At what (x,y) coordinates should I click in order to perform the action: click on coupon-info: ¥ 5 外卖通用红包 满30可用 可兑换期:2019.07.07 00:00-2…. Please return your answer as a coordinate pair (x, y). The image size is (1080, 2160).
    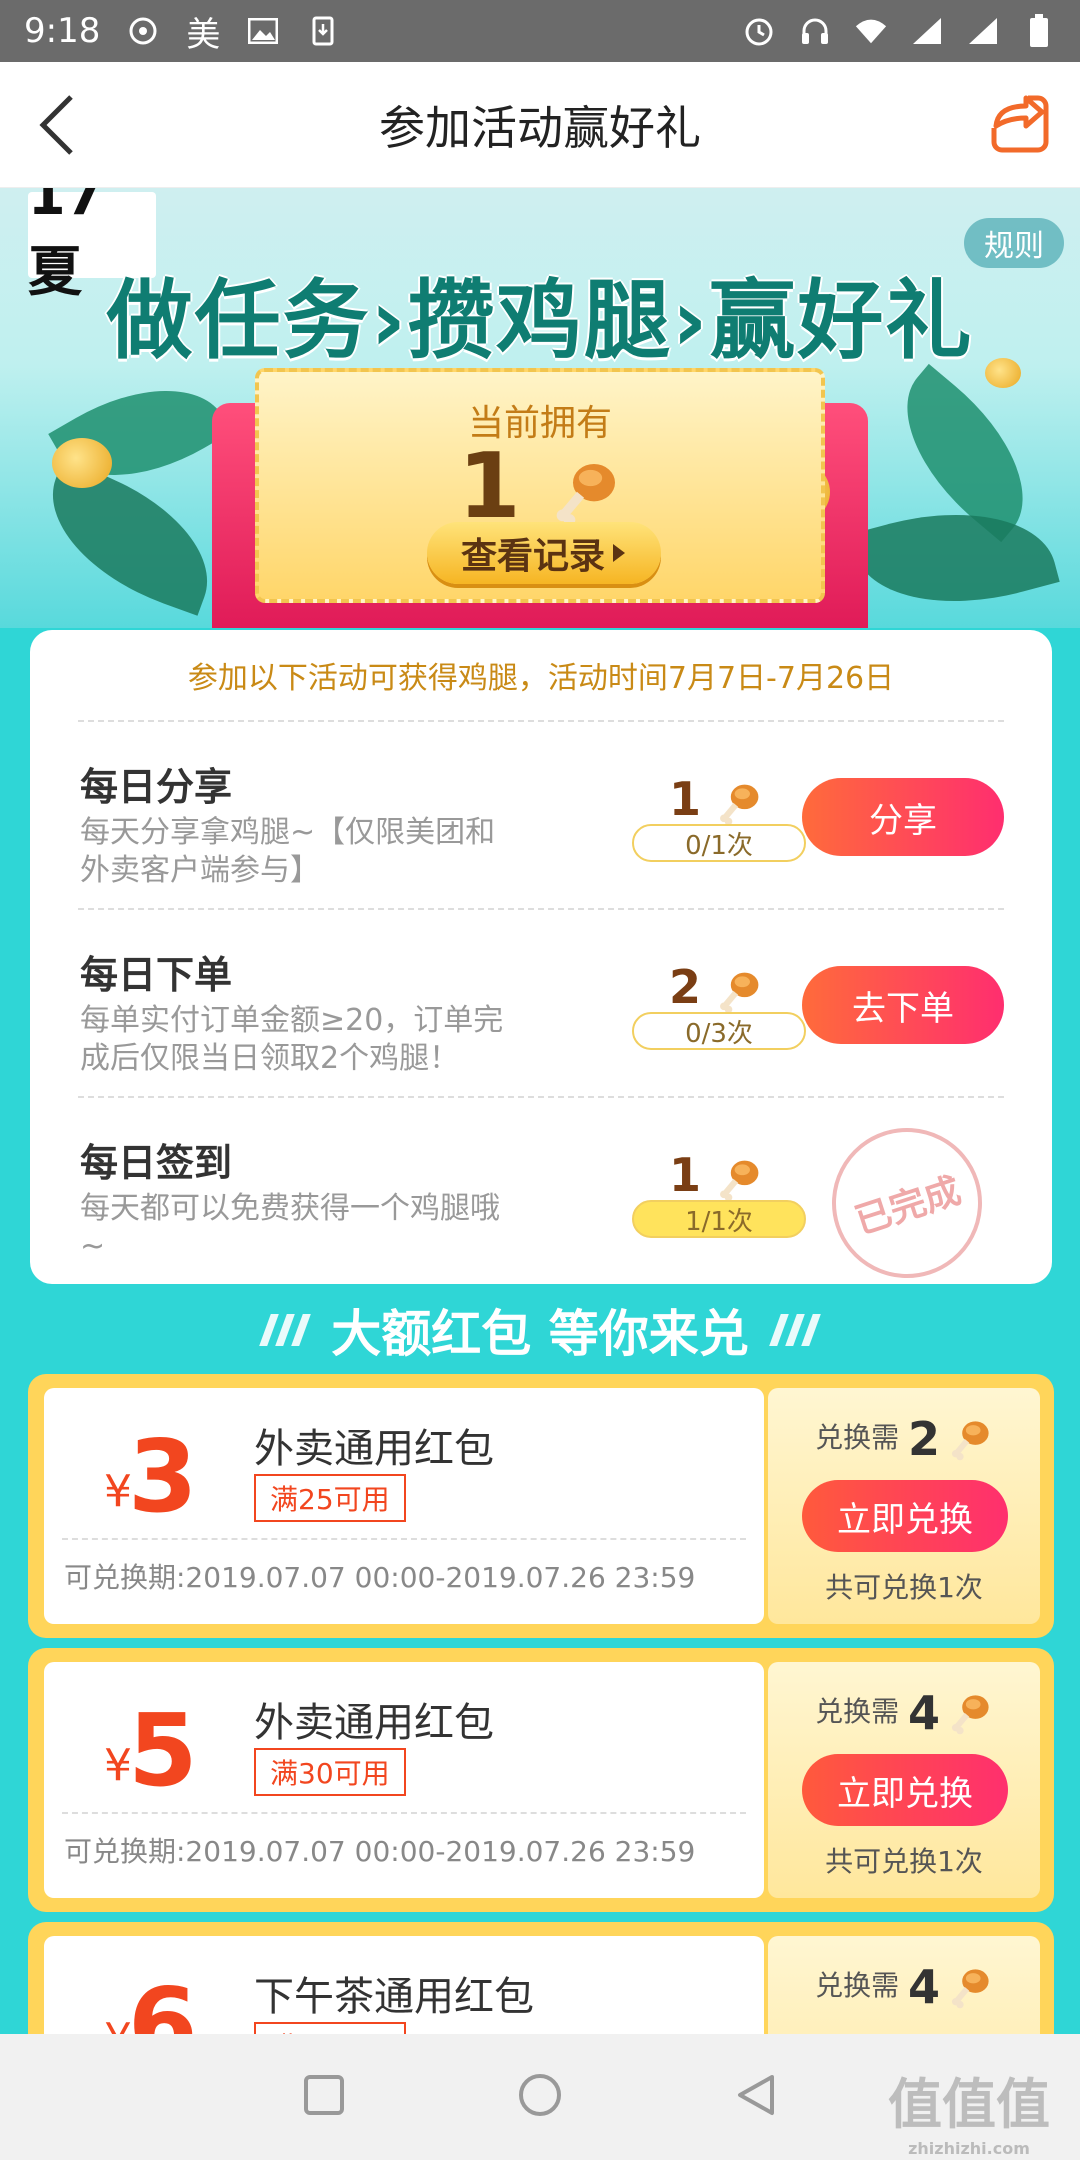
    Looking at the image, I should click on (404, 1780).